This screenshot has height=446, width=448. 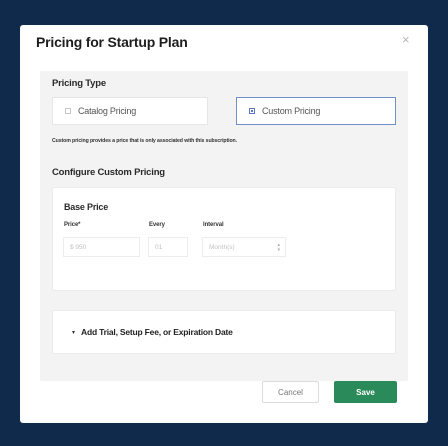 What do you see at coordinates (365, 392) in the screenshot?
I see `save-button: Save` at bounding box center [365, 392].